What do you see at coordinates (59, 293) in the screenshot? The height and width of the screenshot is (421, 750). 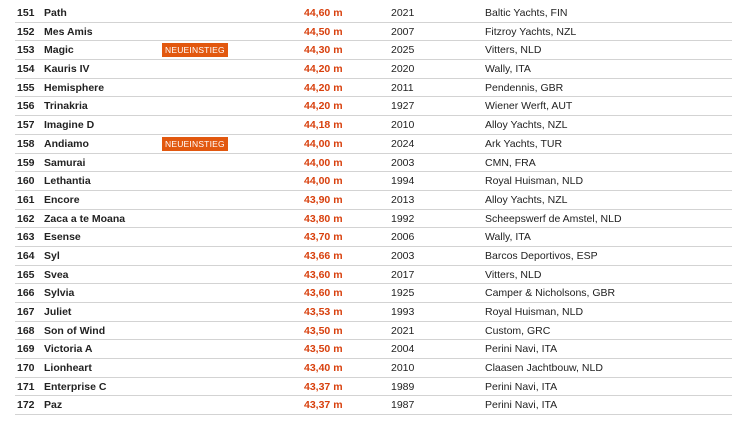 I see `yacht-name-cell: Sylvia` at bounding box center [59, 293].